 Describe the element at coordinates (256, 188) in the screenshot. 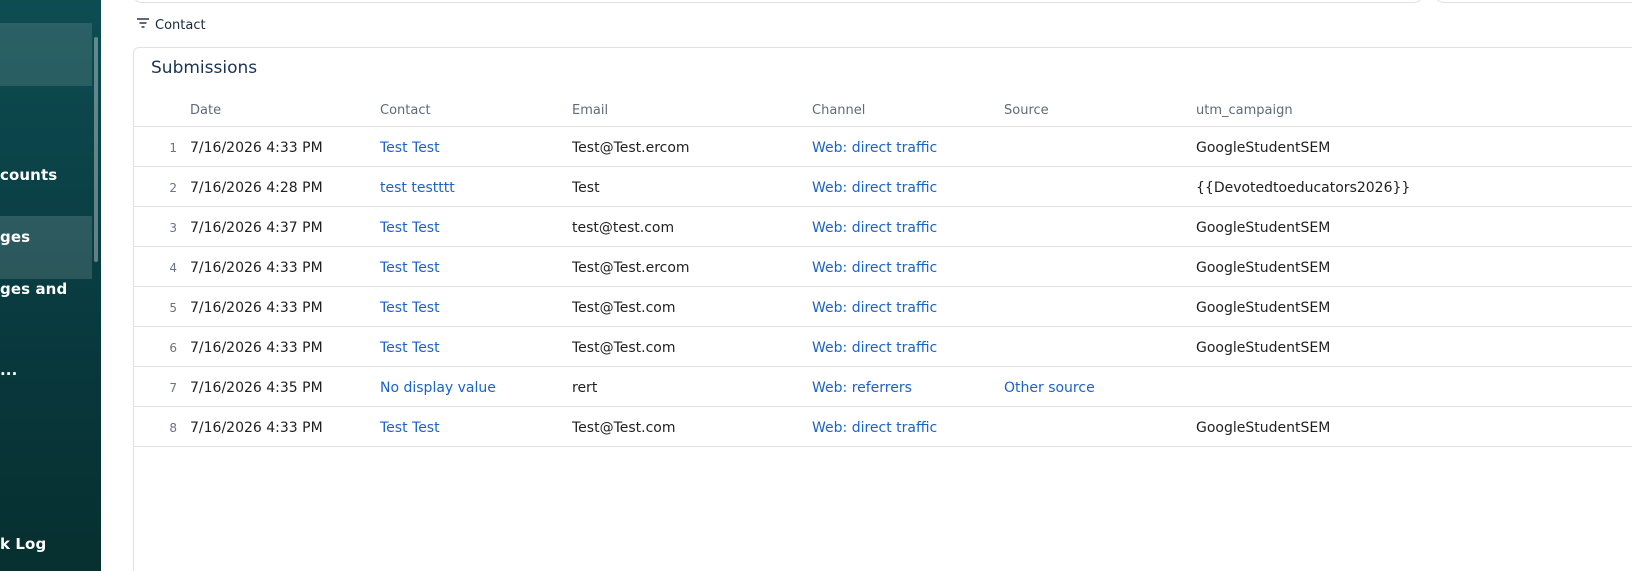

I see `cell-date: 7/16/2026 4:28 PM` at that location.